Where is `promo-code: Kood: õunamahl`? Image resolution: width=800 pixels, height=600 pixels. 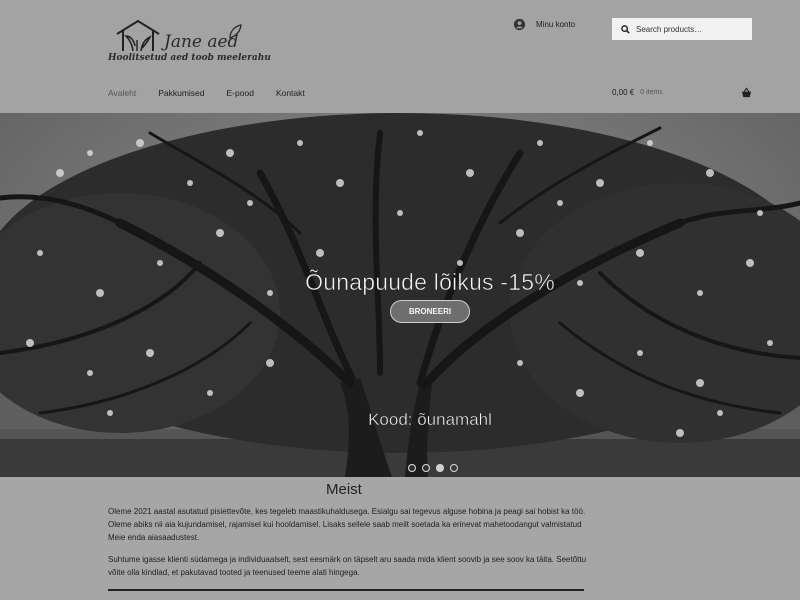
promo-code: Kood: õunamahl is located at coordinates (430, 419).